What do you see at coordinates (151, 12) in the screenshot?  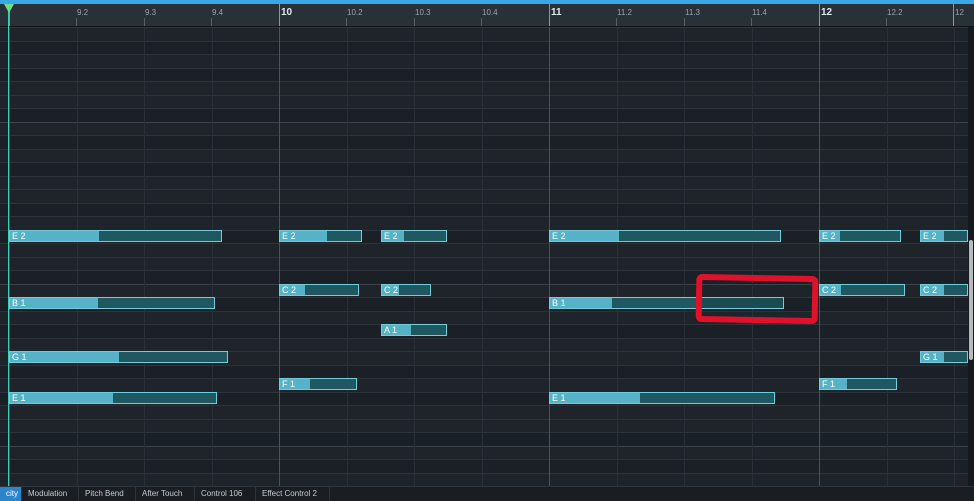 I see `ruler-label: 9.3` at bounding box center [151, 12].